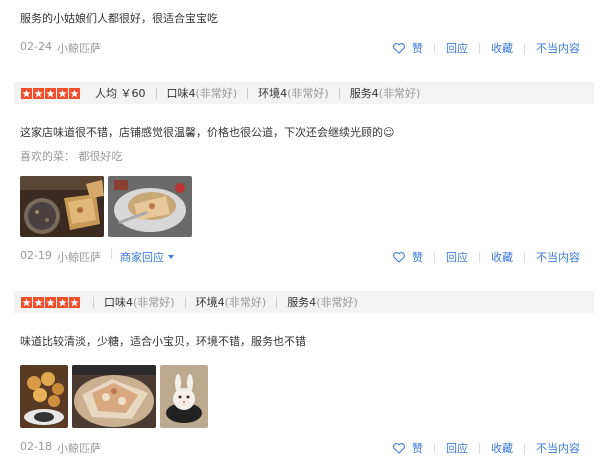  What do you see at coordinates (79, 448) in the screenshot?
I see `review-3-user: 小鲸匹萨` at bounding box center [79, 448].